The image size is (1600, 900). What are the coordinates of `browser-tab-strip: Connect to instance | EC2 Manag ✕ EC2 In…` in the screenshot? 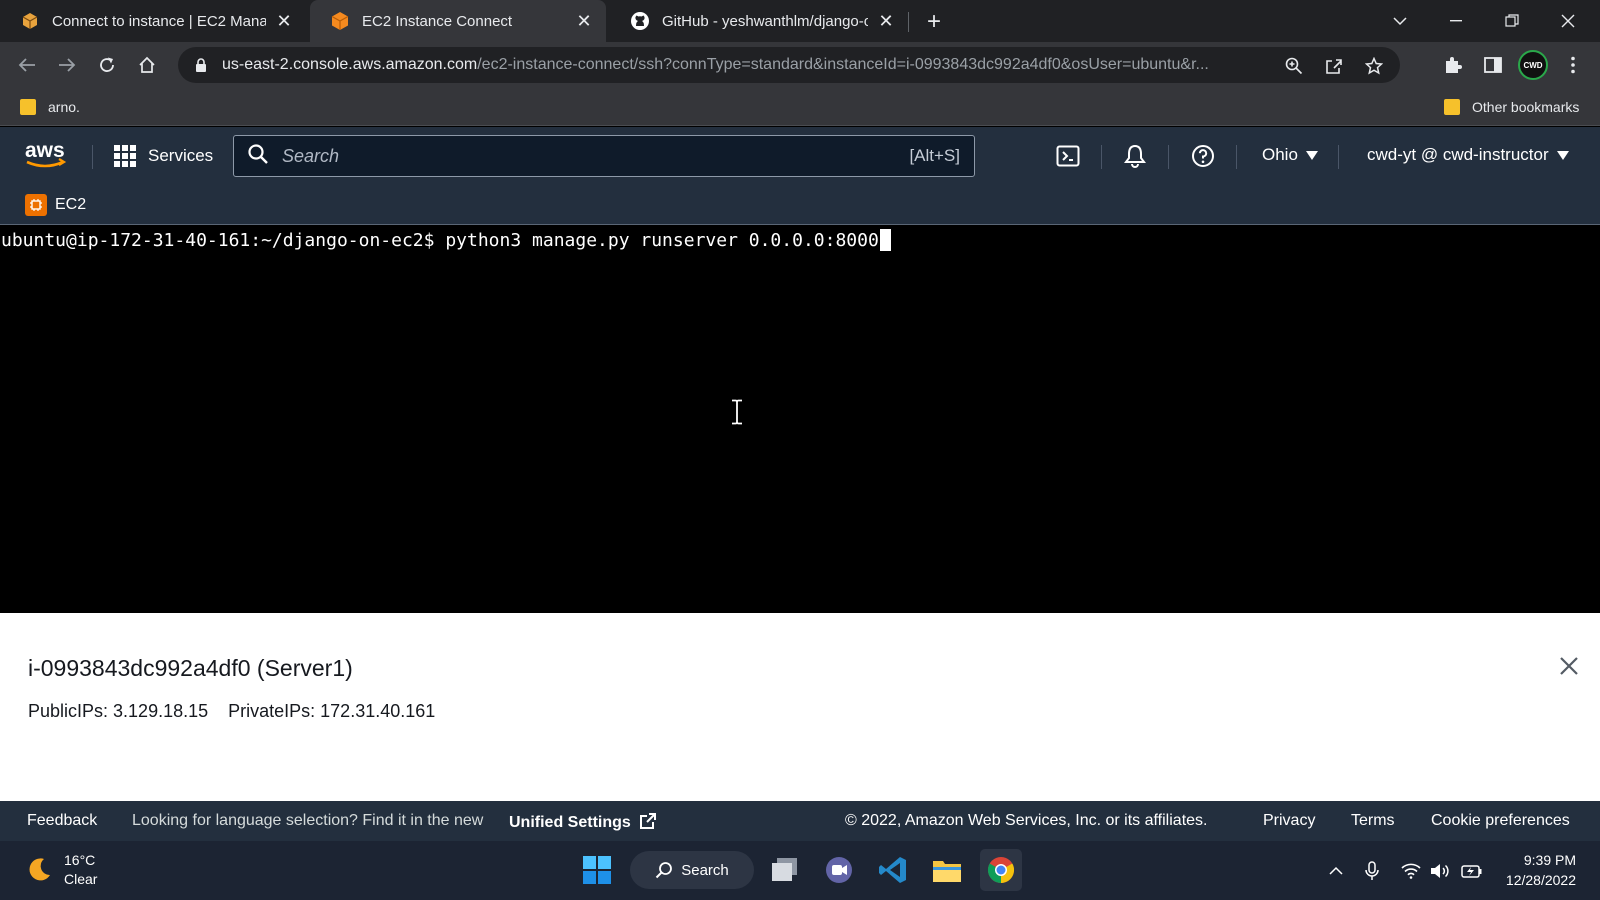 It's located at (800, 21).